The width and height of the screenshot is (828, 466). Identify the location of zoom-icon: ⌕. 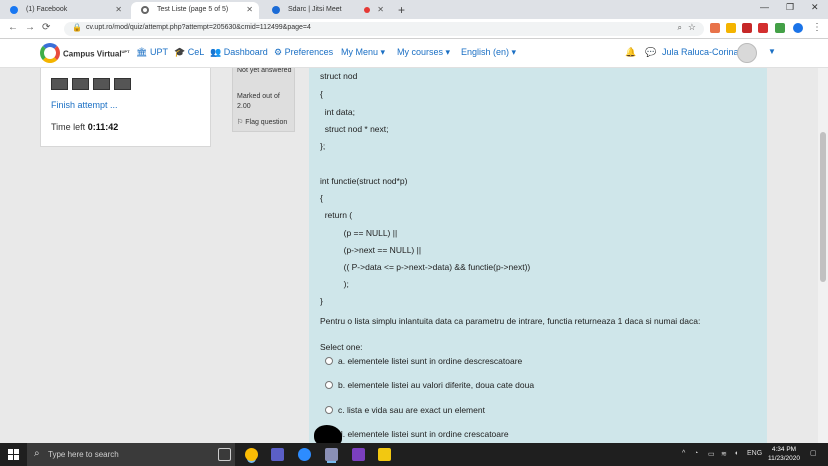
(680, 28).